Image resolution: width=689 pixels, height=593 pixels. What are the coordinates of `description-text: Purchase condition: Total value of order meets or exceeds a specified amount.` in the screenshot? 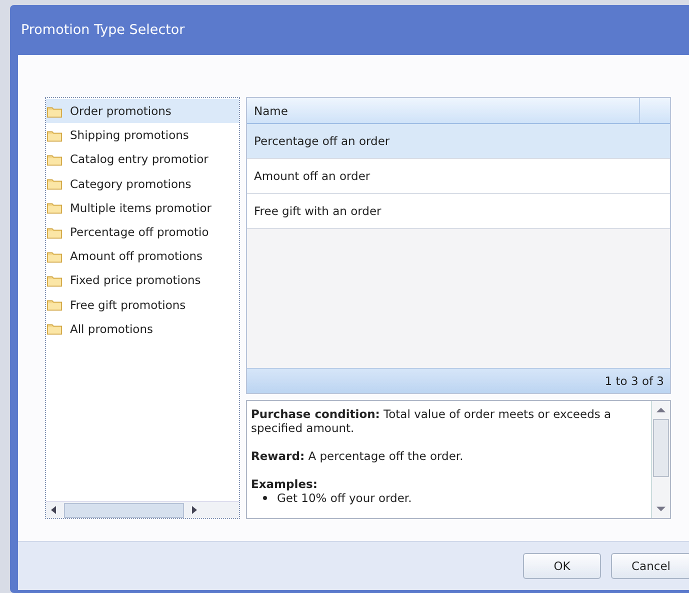 It's located at (431, 421).